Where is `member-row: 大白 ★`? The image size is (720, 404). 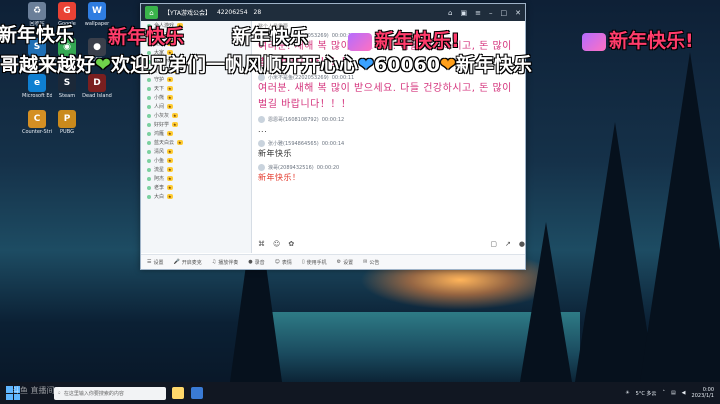
member-row: 大白 ★ is located at coordinates (196, 196).